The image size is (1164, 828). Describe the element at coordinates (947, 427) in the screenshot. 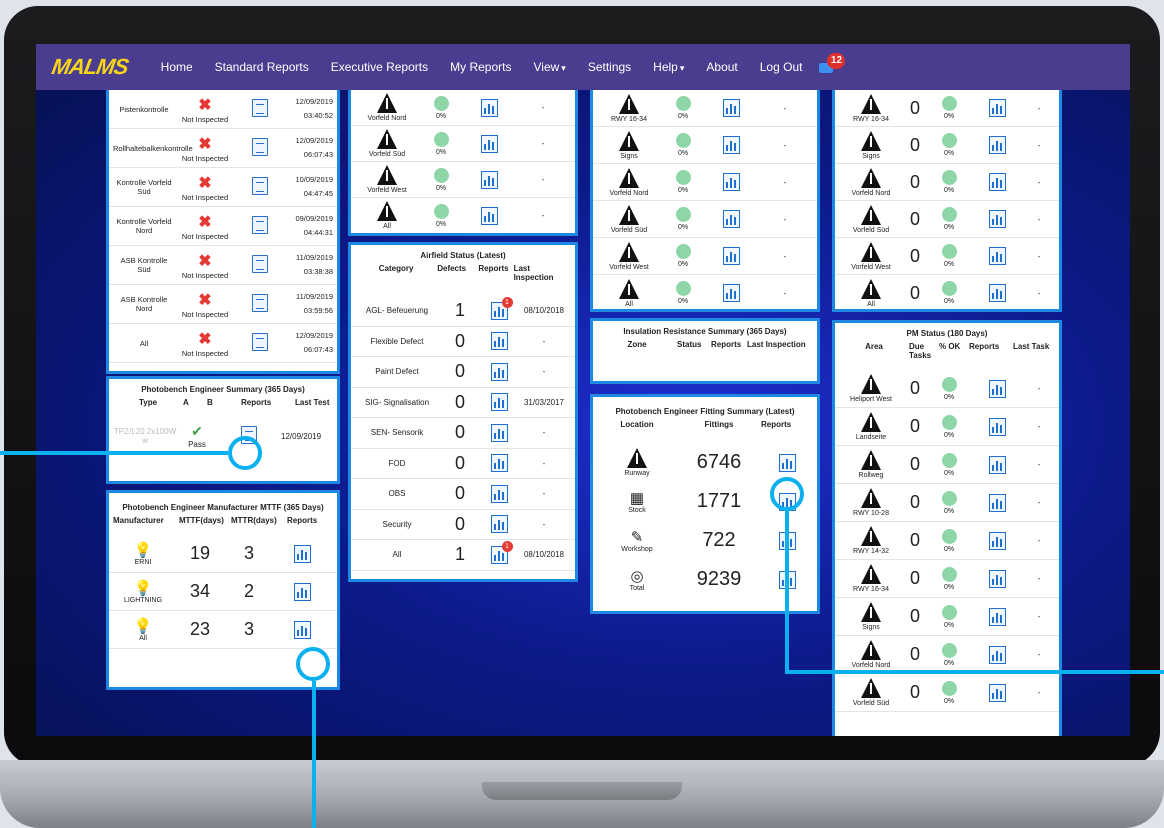

I see `area-row: Landseite 0 0% -` at that location.